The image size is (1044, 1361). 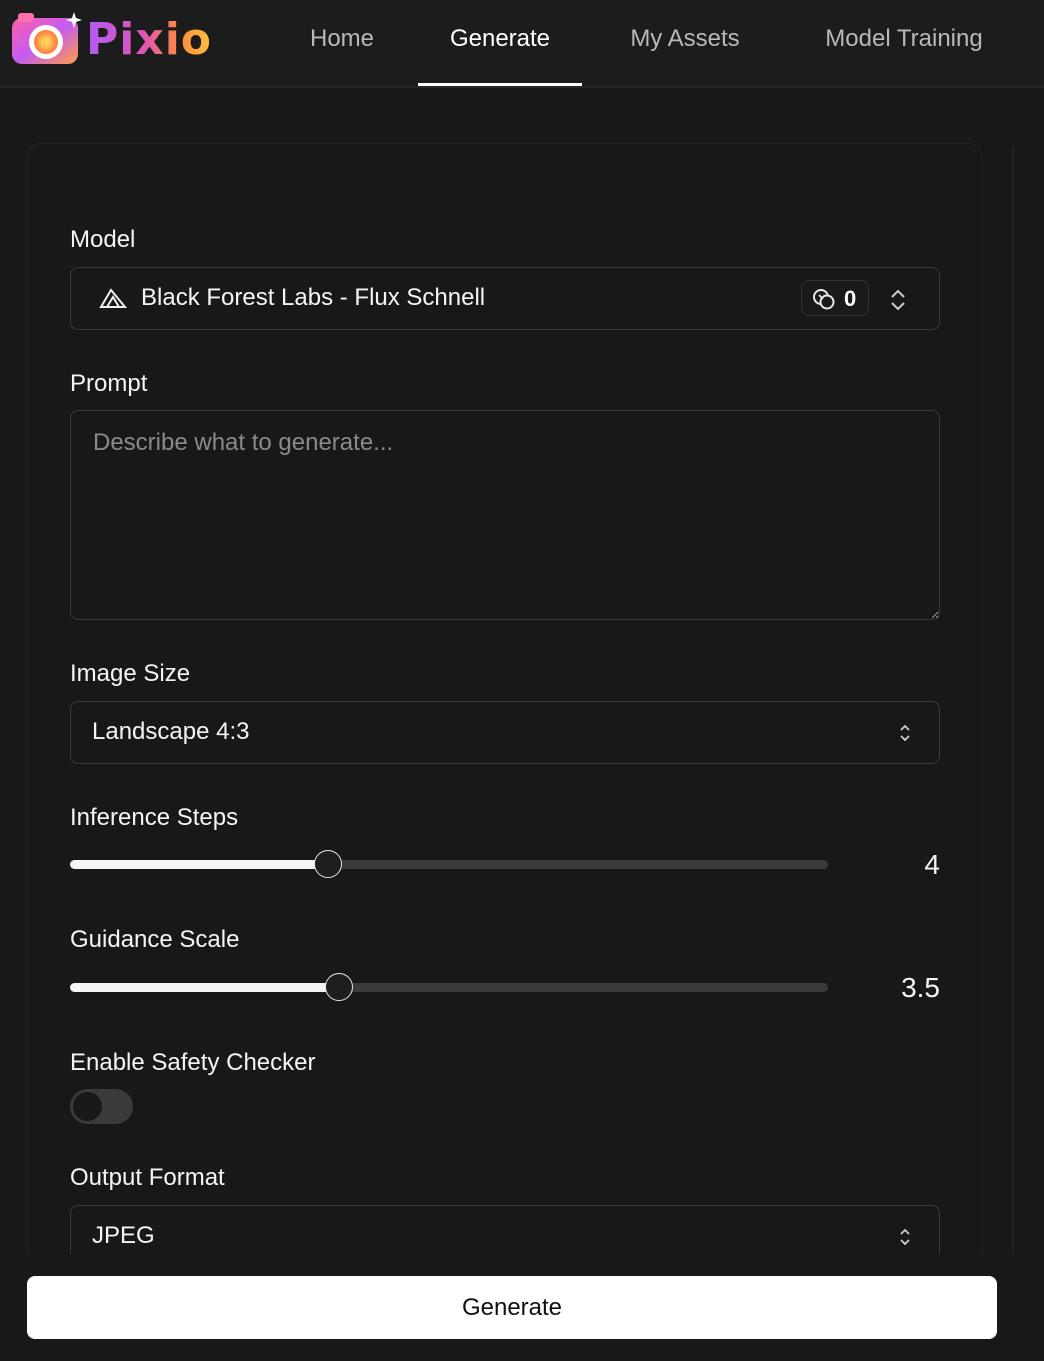 What do you see at coordinates (123, 1235) in the screenshot?
I see `output-format-select-value: JPEG` at bounding box center [123, 1235].